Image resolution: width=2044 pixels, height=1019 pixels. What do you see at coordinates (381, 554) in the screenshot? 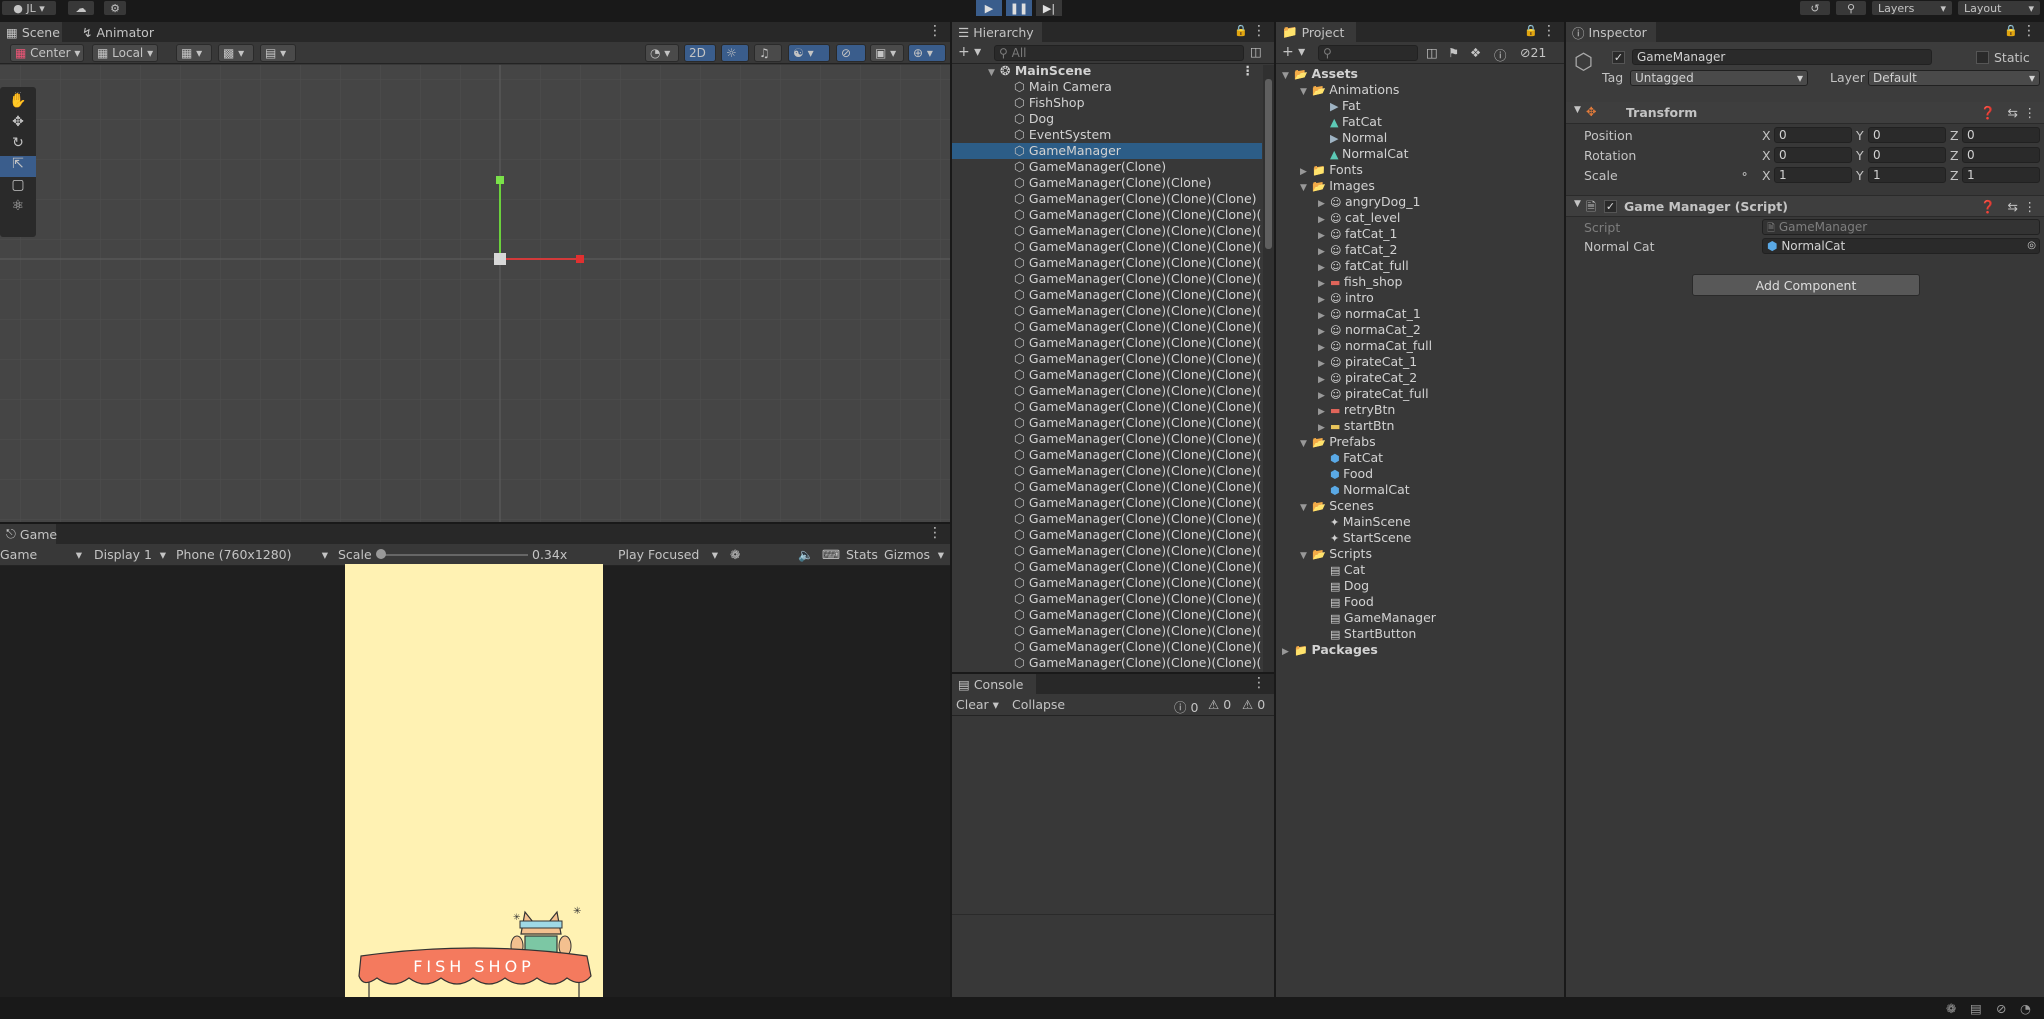
I see `scale-slider-thumb` at bounding box center [381, 554].